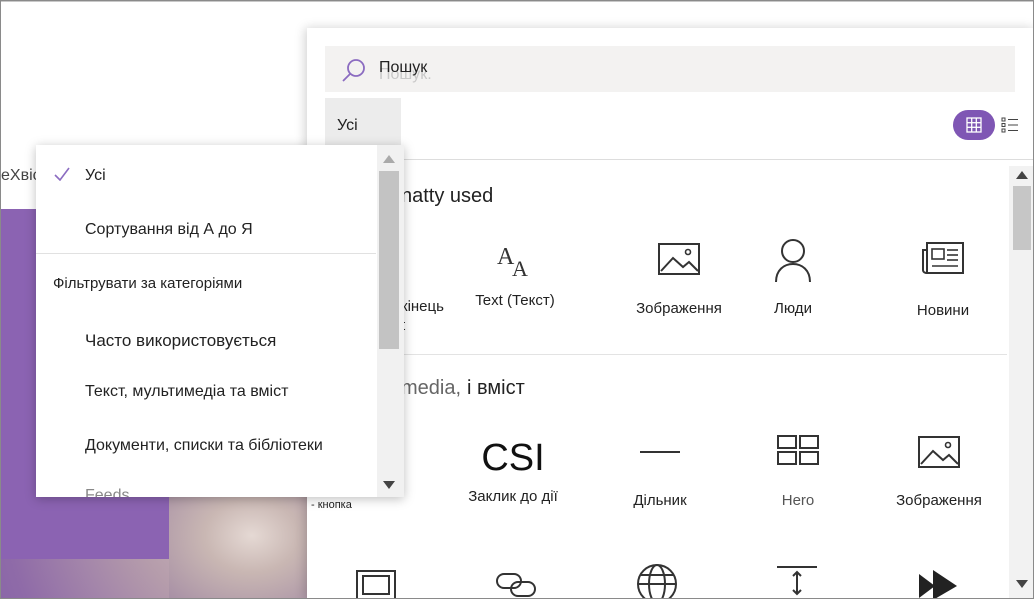 Image resolution: width=1034 pixels, height=599 pixels. What do you see at coordinates (169, 230) in the screenshot?
I see `dropdown-item-sort-az: Сортування від А до Я` at bounding box center [169, 230].